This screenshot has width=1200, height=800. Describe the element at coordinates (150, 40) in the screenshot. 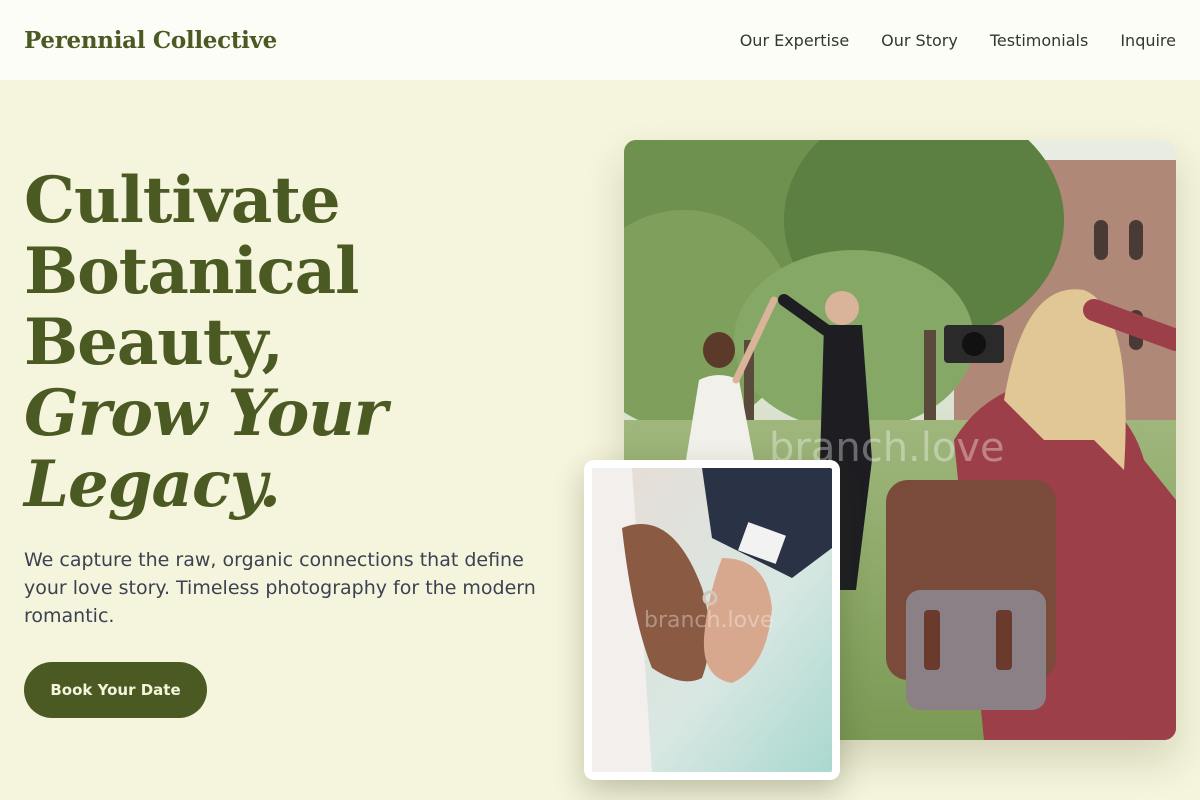

I see `brand-logo: Perennial Collective` at that location.